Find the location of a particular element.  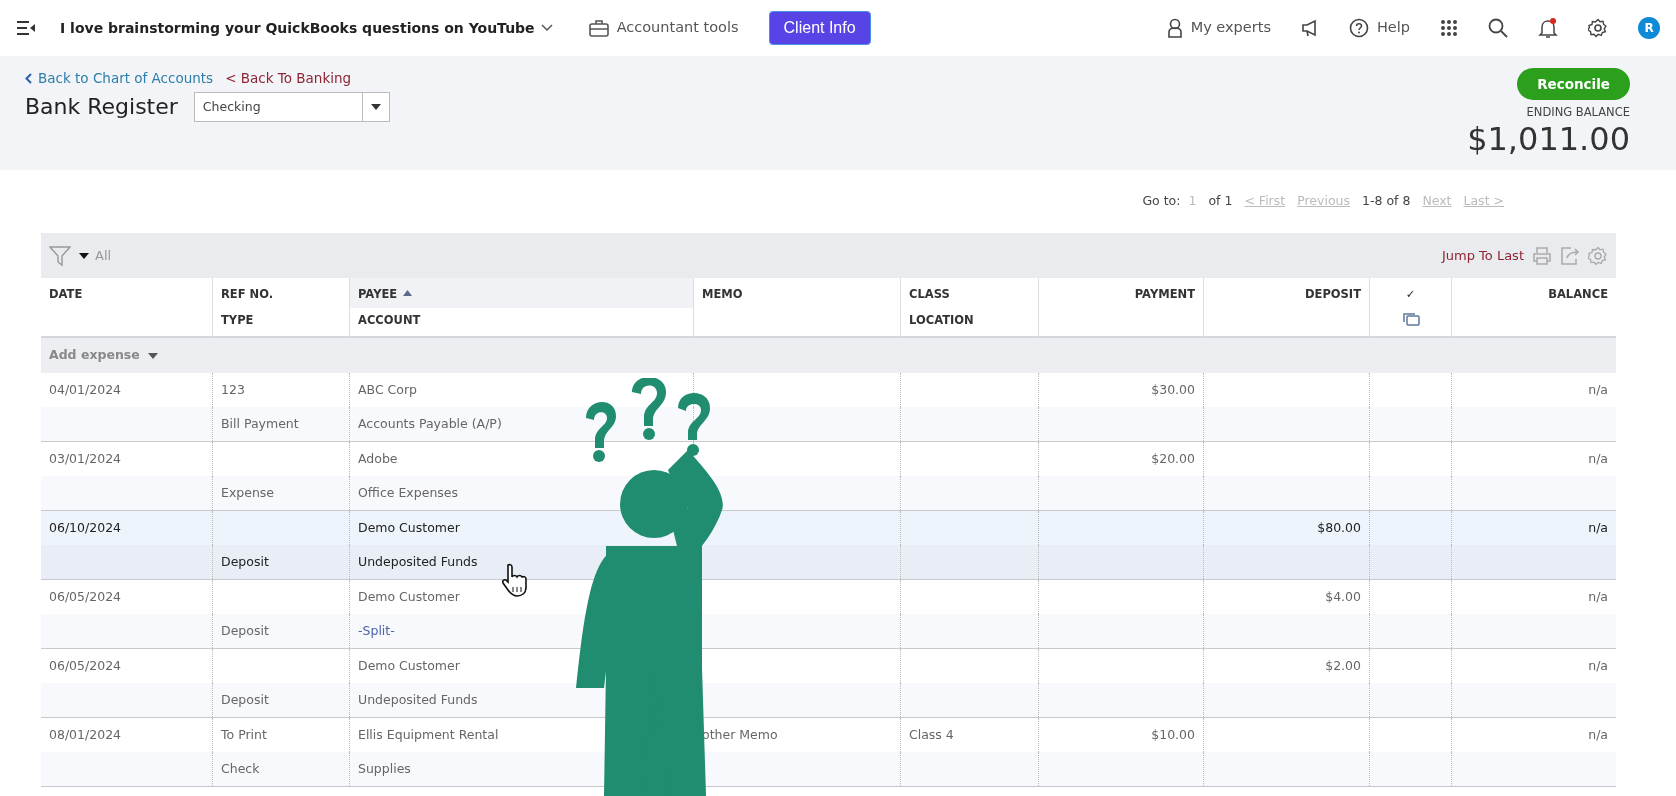

table-cell-text: ABC Corp is located at coordinates (388, 389).